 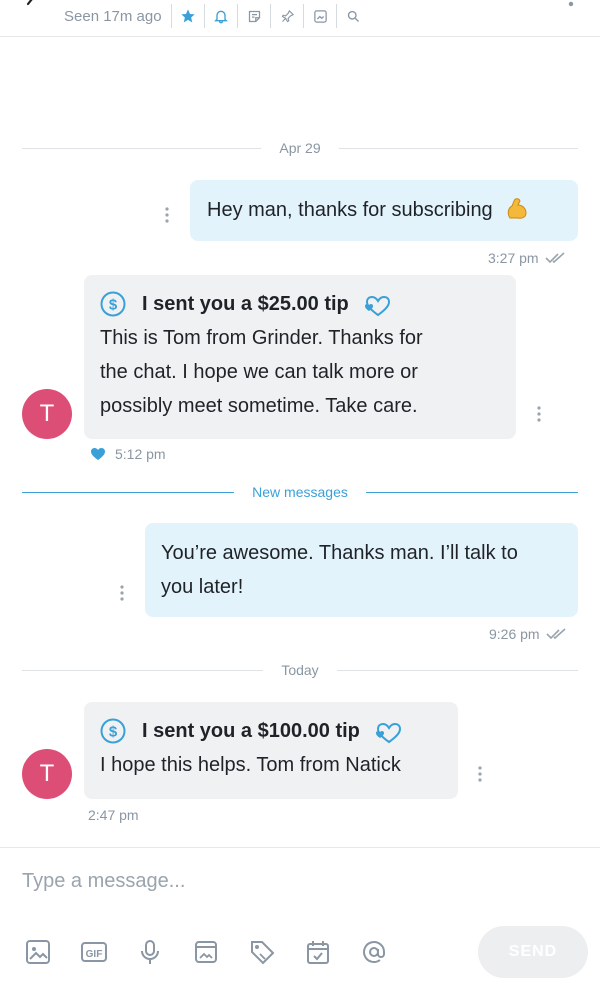 I want to click on message-line: This is Tom from Grinder. Thanks for, so click(x=261, y=338).